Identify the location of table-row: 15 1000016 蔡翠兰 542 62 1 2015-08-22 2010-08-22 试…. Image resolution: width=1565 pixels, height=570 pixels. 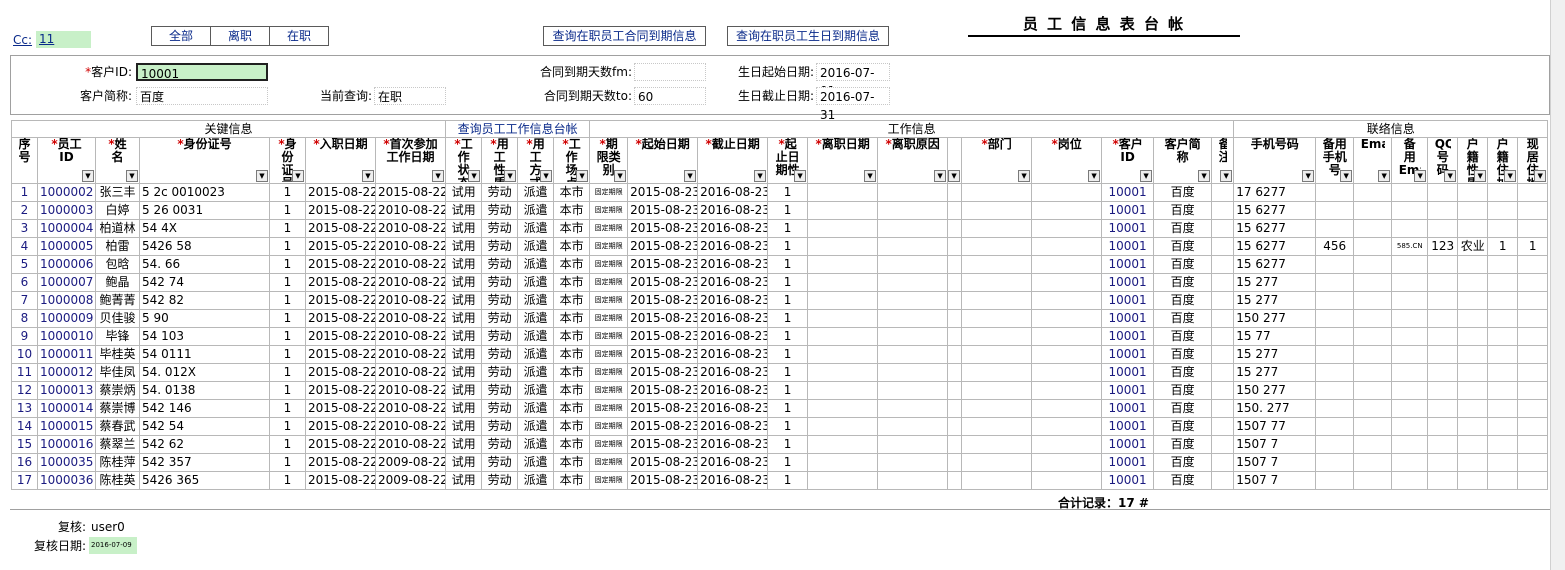
(780, 444).